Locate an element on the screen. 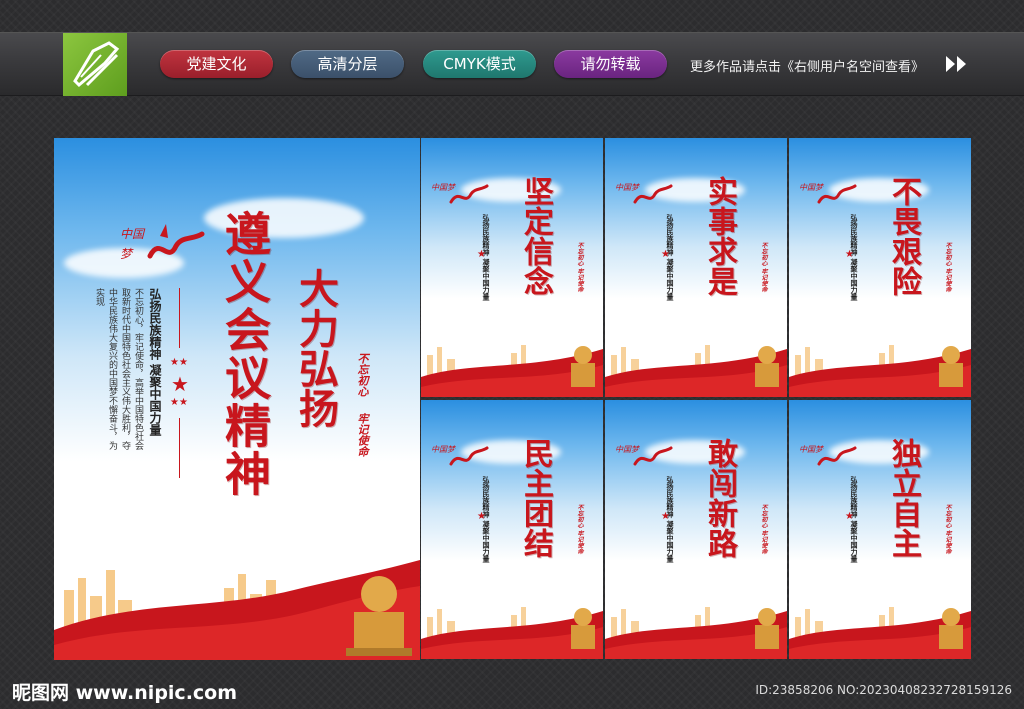  seal-text-left: 不忘初心 is located at coordinates (362, 375).